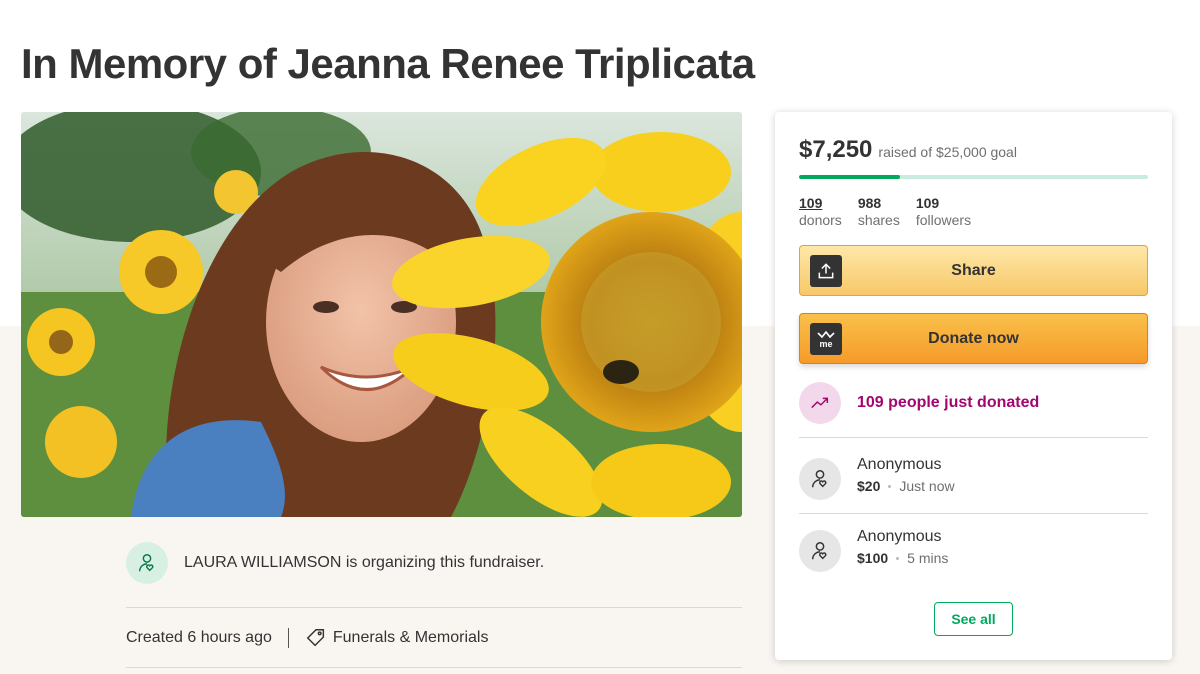 This screenshot has width=1200, height=674. Describe the element at coordinates (388, 63) in the screenshot. I see `page-title: In Memory of Jeanna Renee Triplicata` at that location.